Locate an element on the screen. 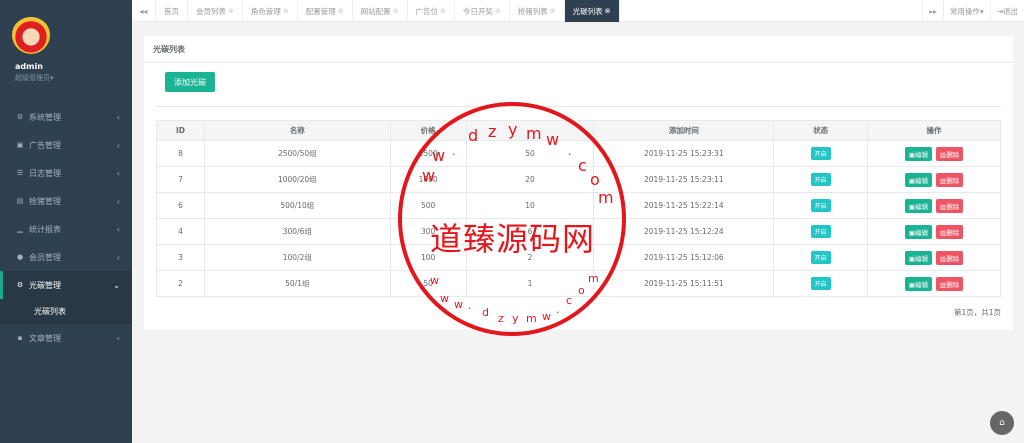 This screenshot has height=443, width=1024. sidebar-item-label: 会员管理 is located at coordinates (45, 257).